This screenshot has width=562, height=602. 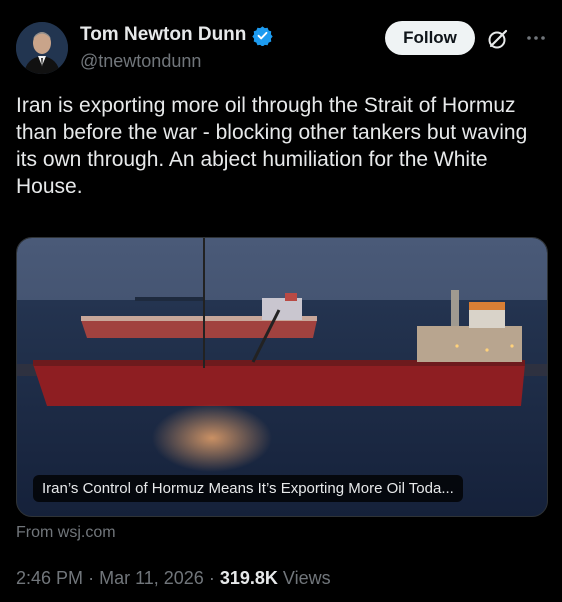 I want to click on avatar-image, so click(x=42, y=48).